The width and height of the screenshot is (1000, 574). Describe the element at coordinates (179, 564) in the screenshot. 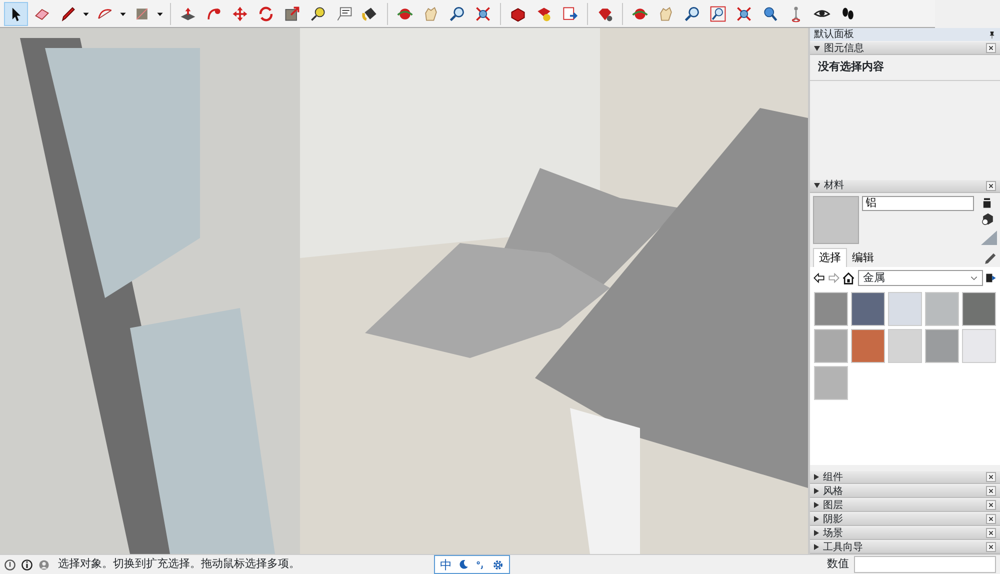

I see `status-message: 选择对象。切换到扩充选择。拖动鼠标选择多项。` at that location.